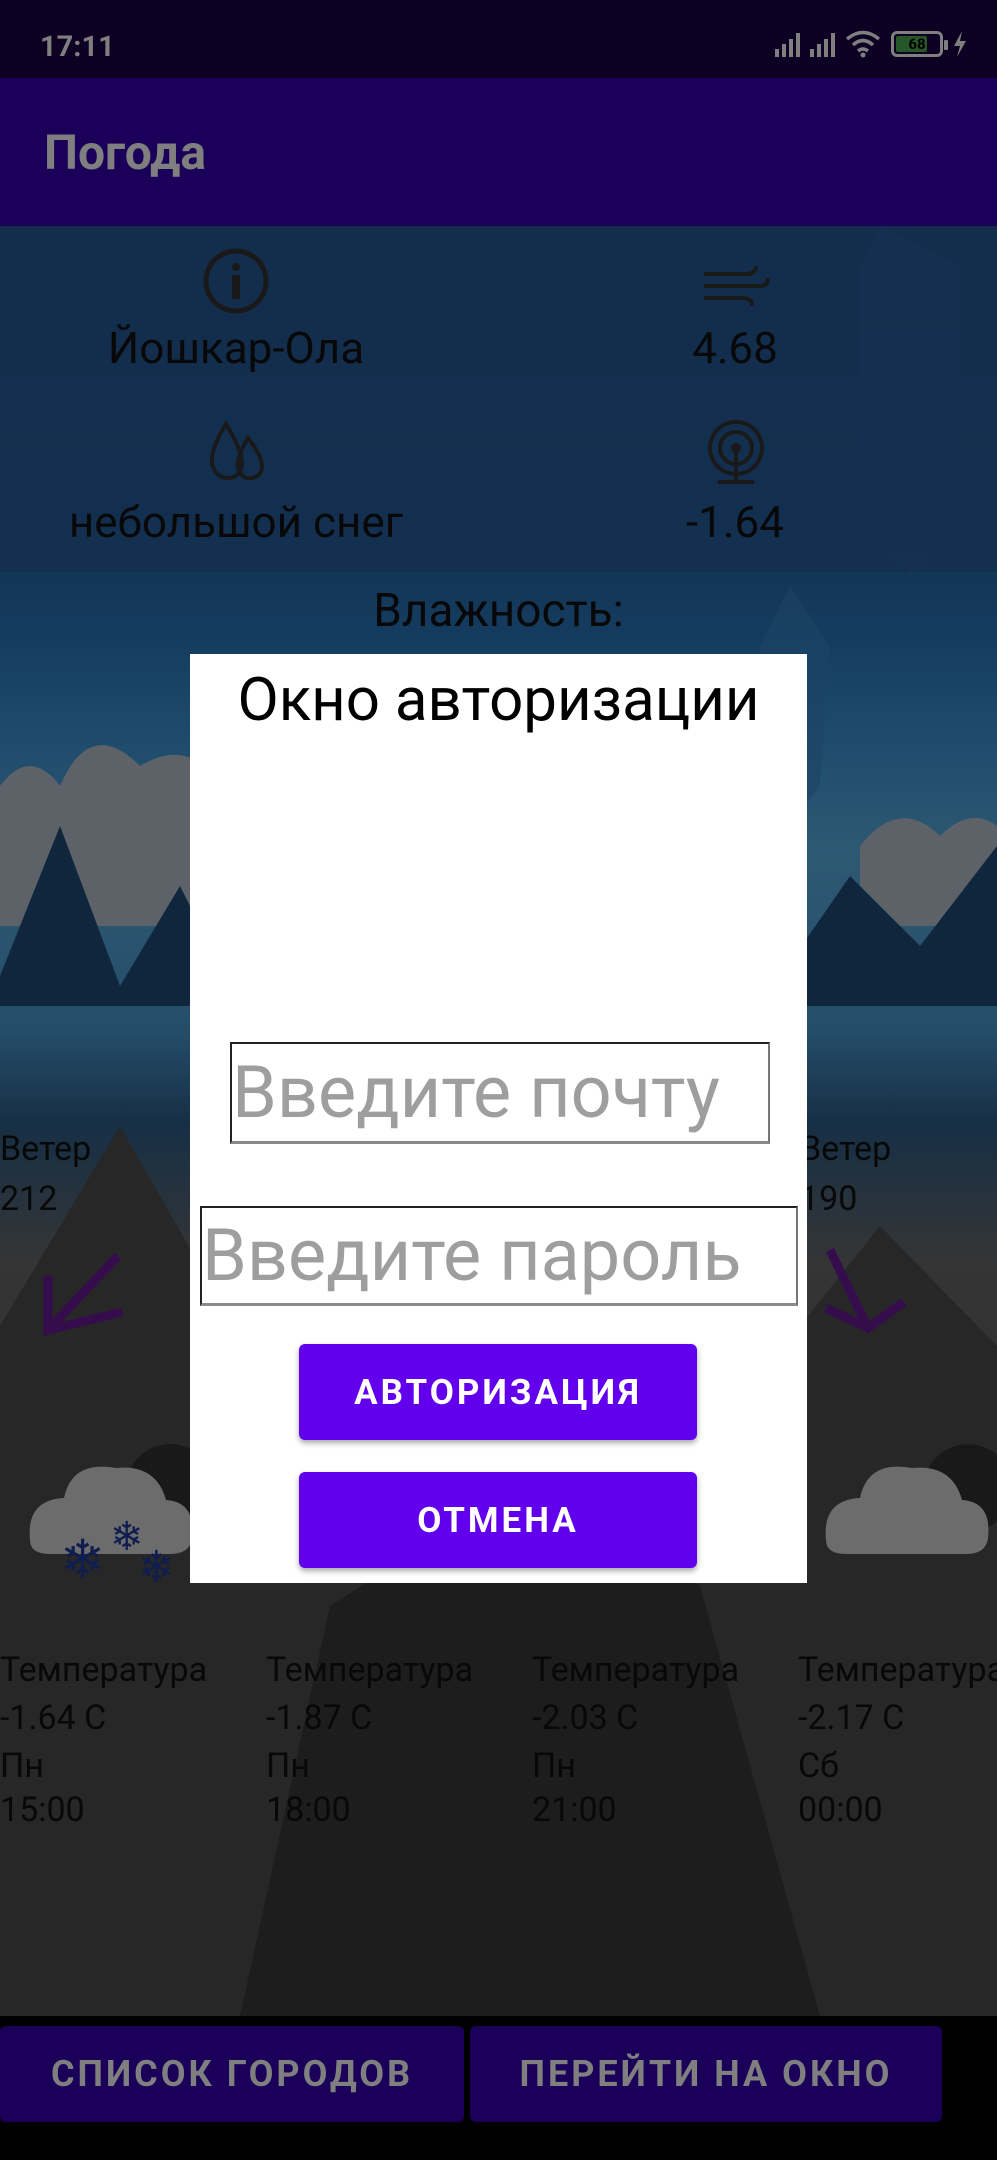 The width and height of the screenshot is (997, 2160). What do you see at coordinates (499, 1256) in the screenshot?
I see `password-field` at bounding box center [499, 1256].